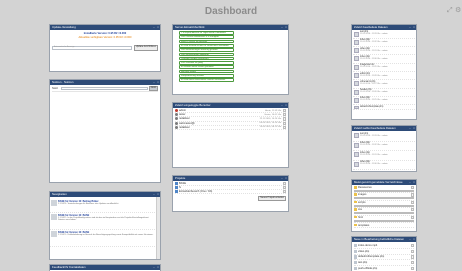 The height and width of the screenshot is (271, 462). Describe the element at coordinates (374, 164) in the screenshot. I see `file-meta: 12.01.2016 - 11:30 Uhr - admin` at that location.